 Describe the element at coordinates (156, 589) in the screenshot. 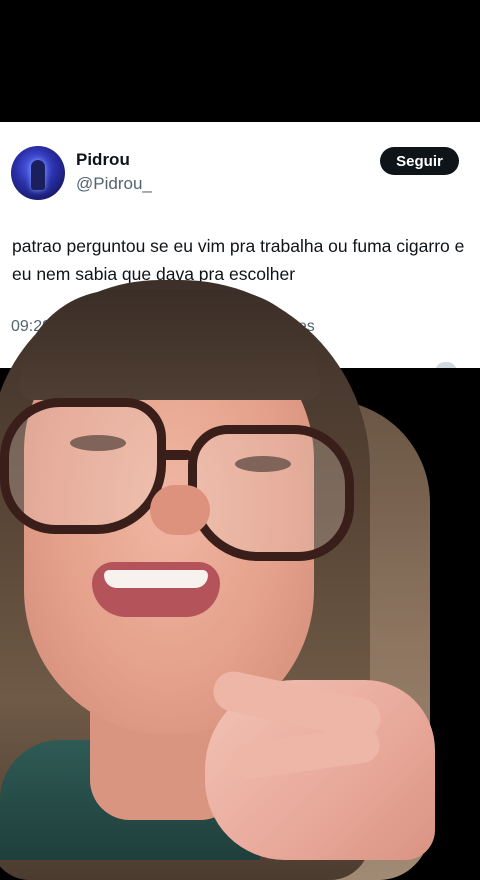

I see `mouth` at that location.